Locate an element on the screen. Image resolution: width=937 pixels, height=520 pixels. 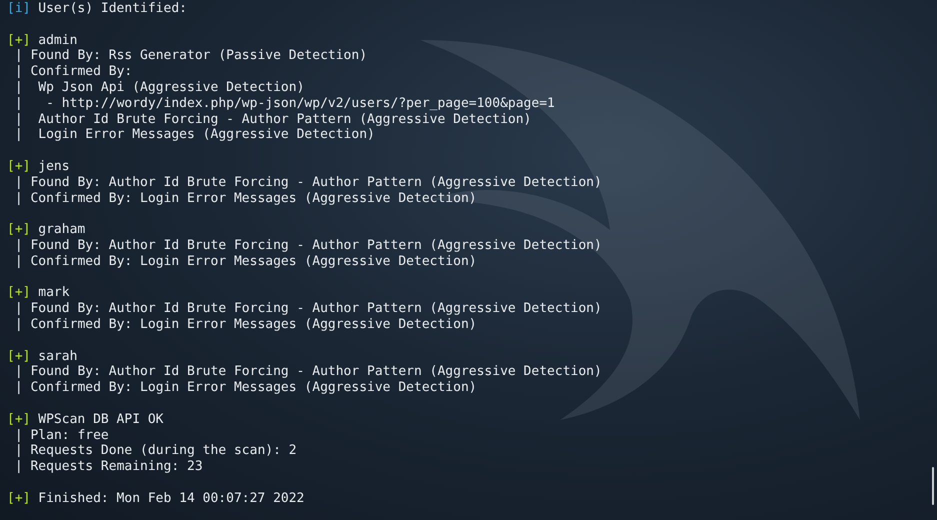
status-tag: [i] is located at coordinates (18, 9).